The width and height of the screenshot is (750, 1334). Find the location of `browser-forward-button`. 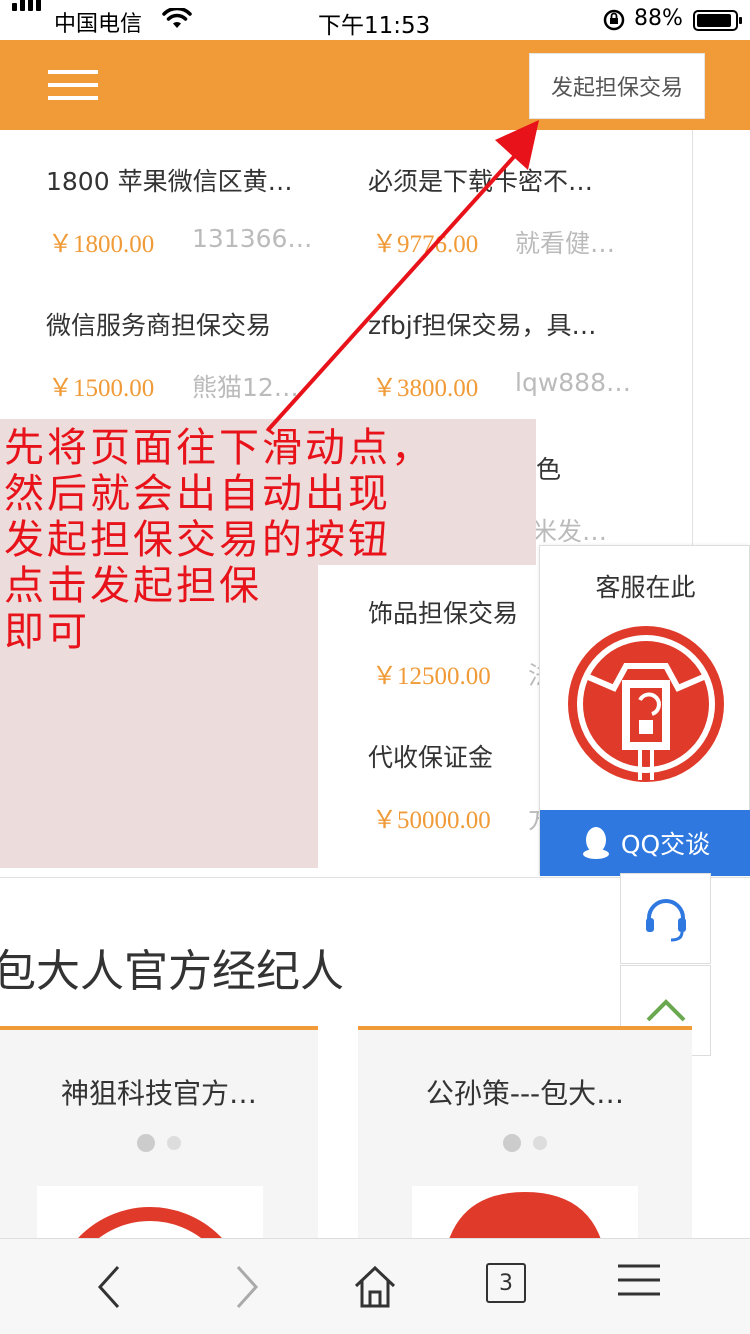

browser-forward-button is located at coordinates (246, 1287).